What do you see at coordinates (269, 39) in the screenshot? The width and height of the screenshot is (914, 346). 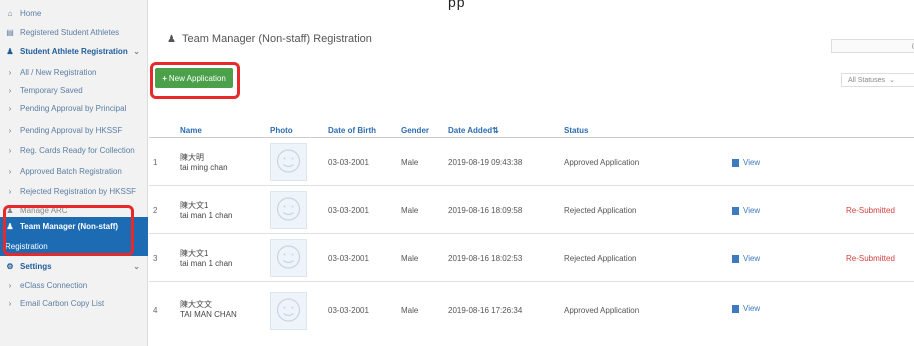 I see `page-title: ♟ Team Manager (Non-staff) Registration` at bounding box center [269, 39].